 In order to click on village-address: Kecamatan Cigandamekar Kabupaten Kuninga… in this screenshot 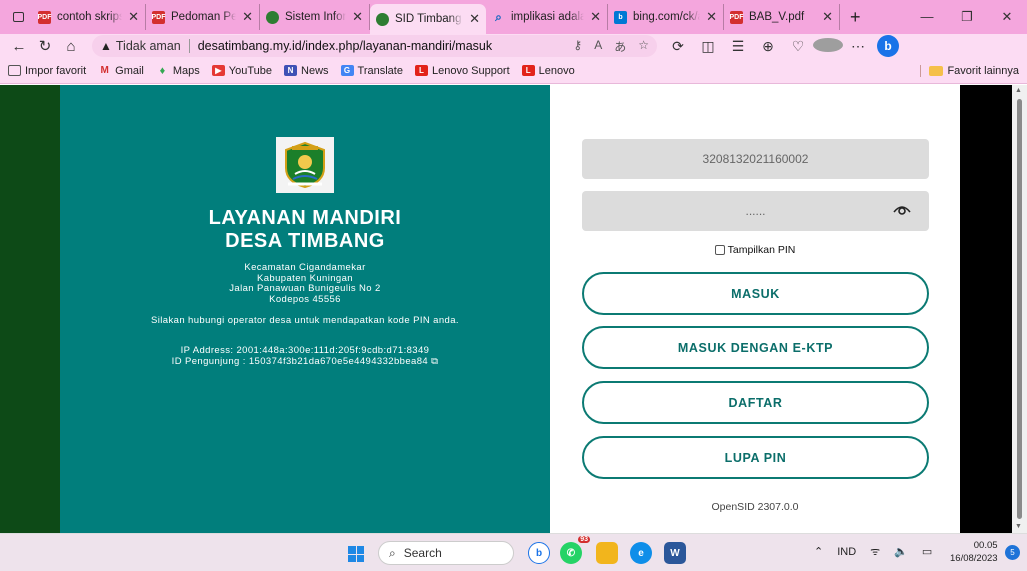, I will do `click(305, 283)`.